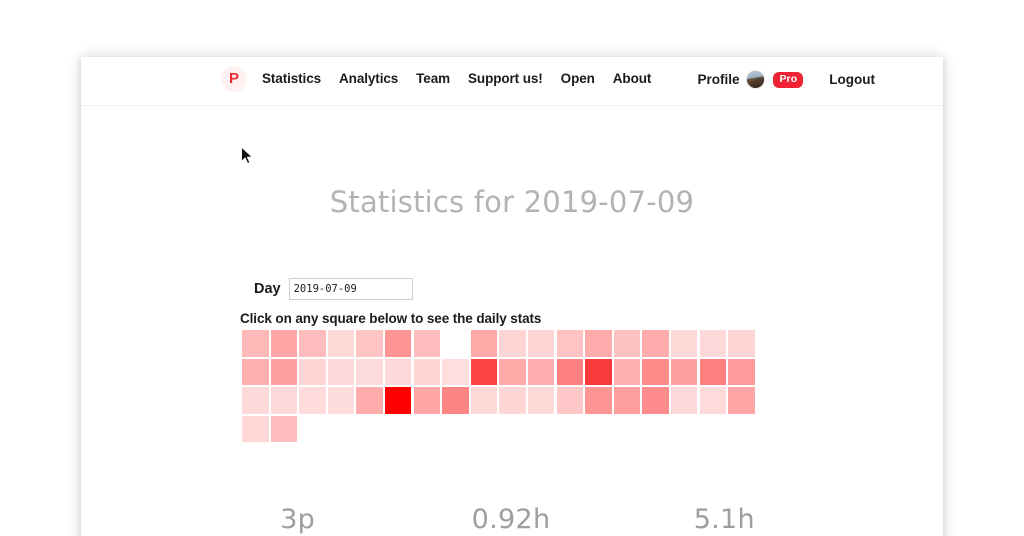  I want to click on stat-time-range: 5.1h from 08:31 to 13:36, so click(724, 520).